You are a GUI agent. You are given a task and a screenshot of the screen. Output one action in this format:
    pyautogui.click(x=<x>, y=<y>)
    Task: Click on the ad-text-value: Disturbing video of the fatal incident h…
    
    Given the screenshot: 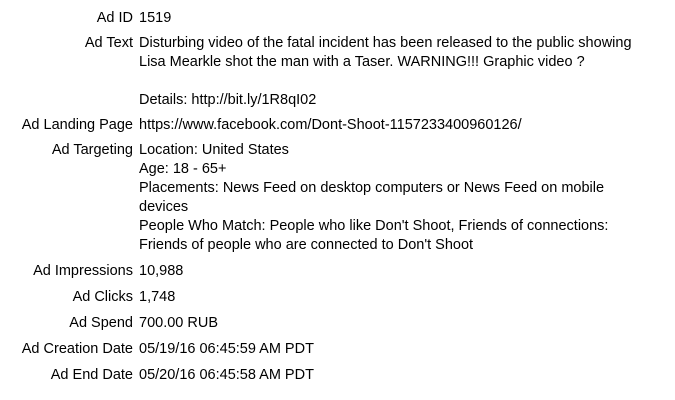 What is the action you would take?
    pyautogui.click(x=404, y=72)
    